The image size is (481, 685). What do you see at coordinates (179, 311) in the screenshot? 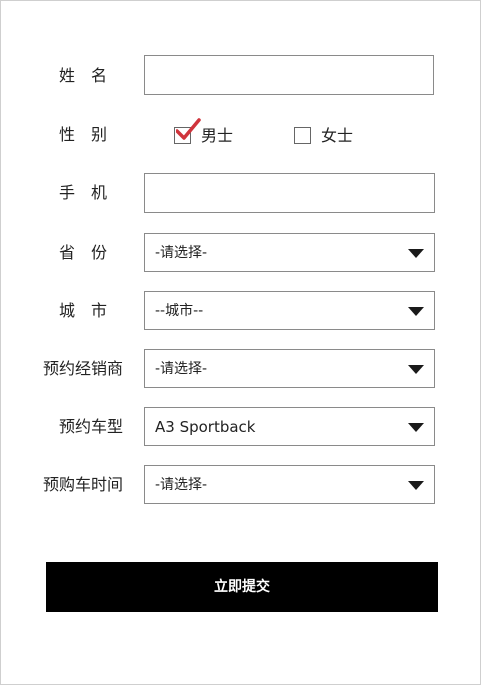
I see `city-select-value: --城市--` at bounding box center [179, 311].